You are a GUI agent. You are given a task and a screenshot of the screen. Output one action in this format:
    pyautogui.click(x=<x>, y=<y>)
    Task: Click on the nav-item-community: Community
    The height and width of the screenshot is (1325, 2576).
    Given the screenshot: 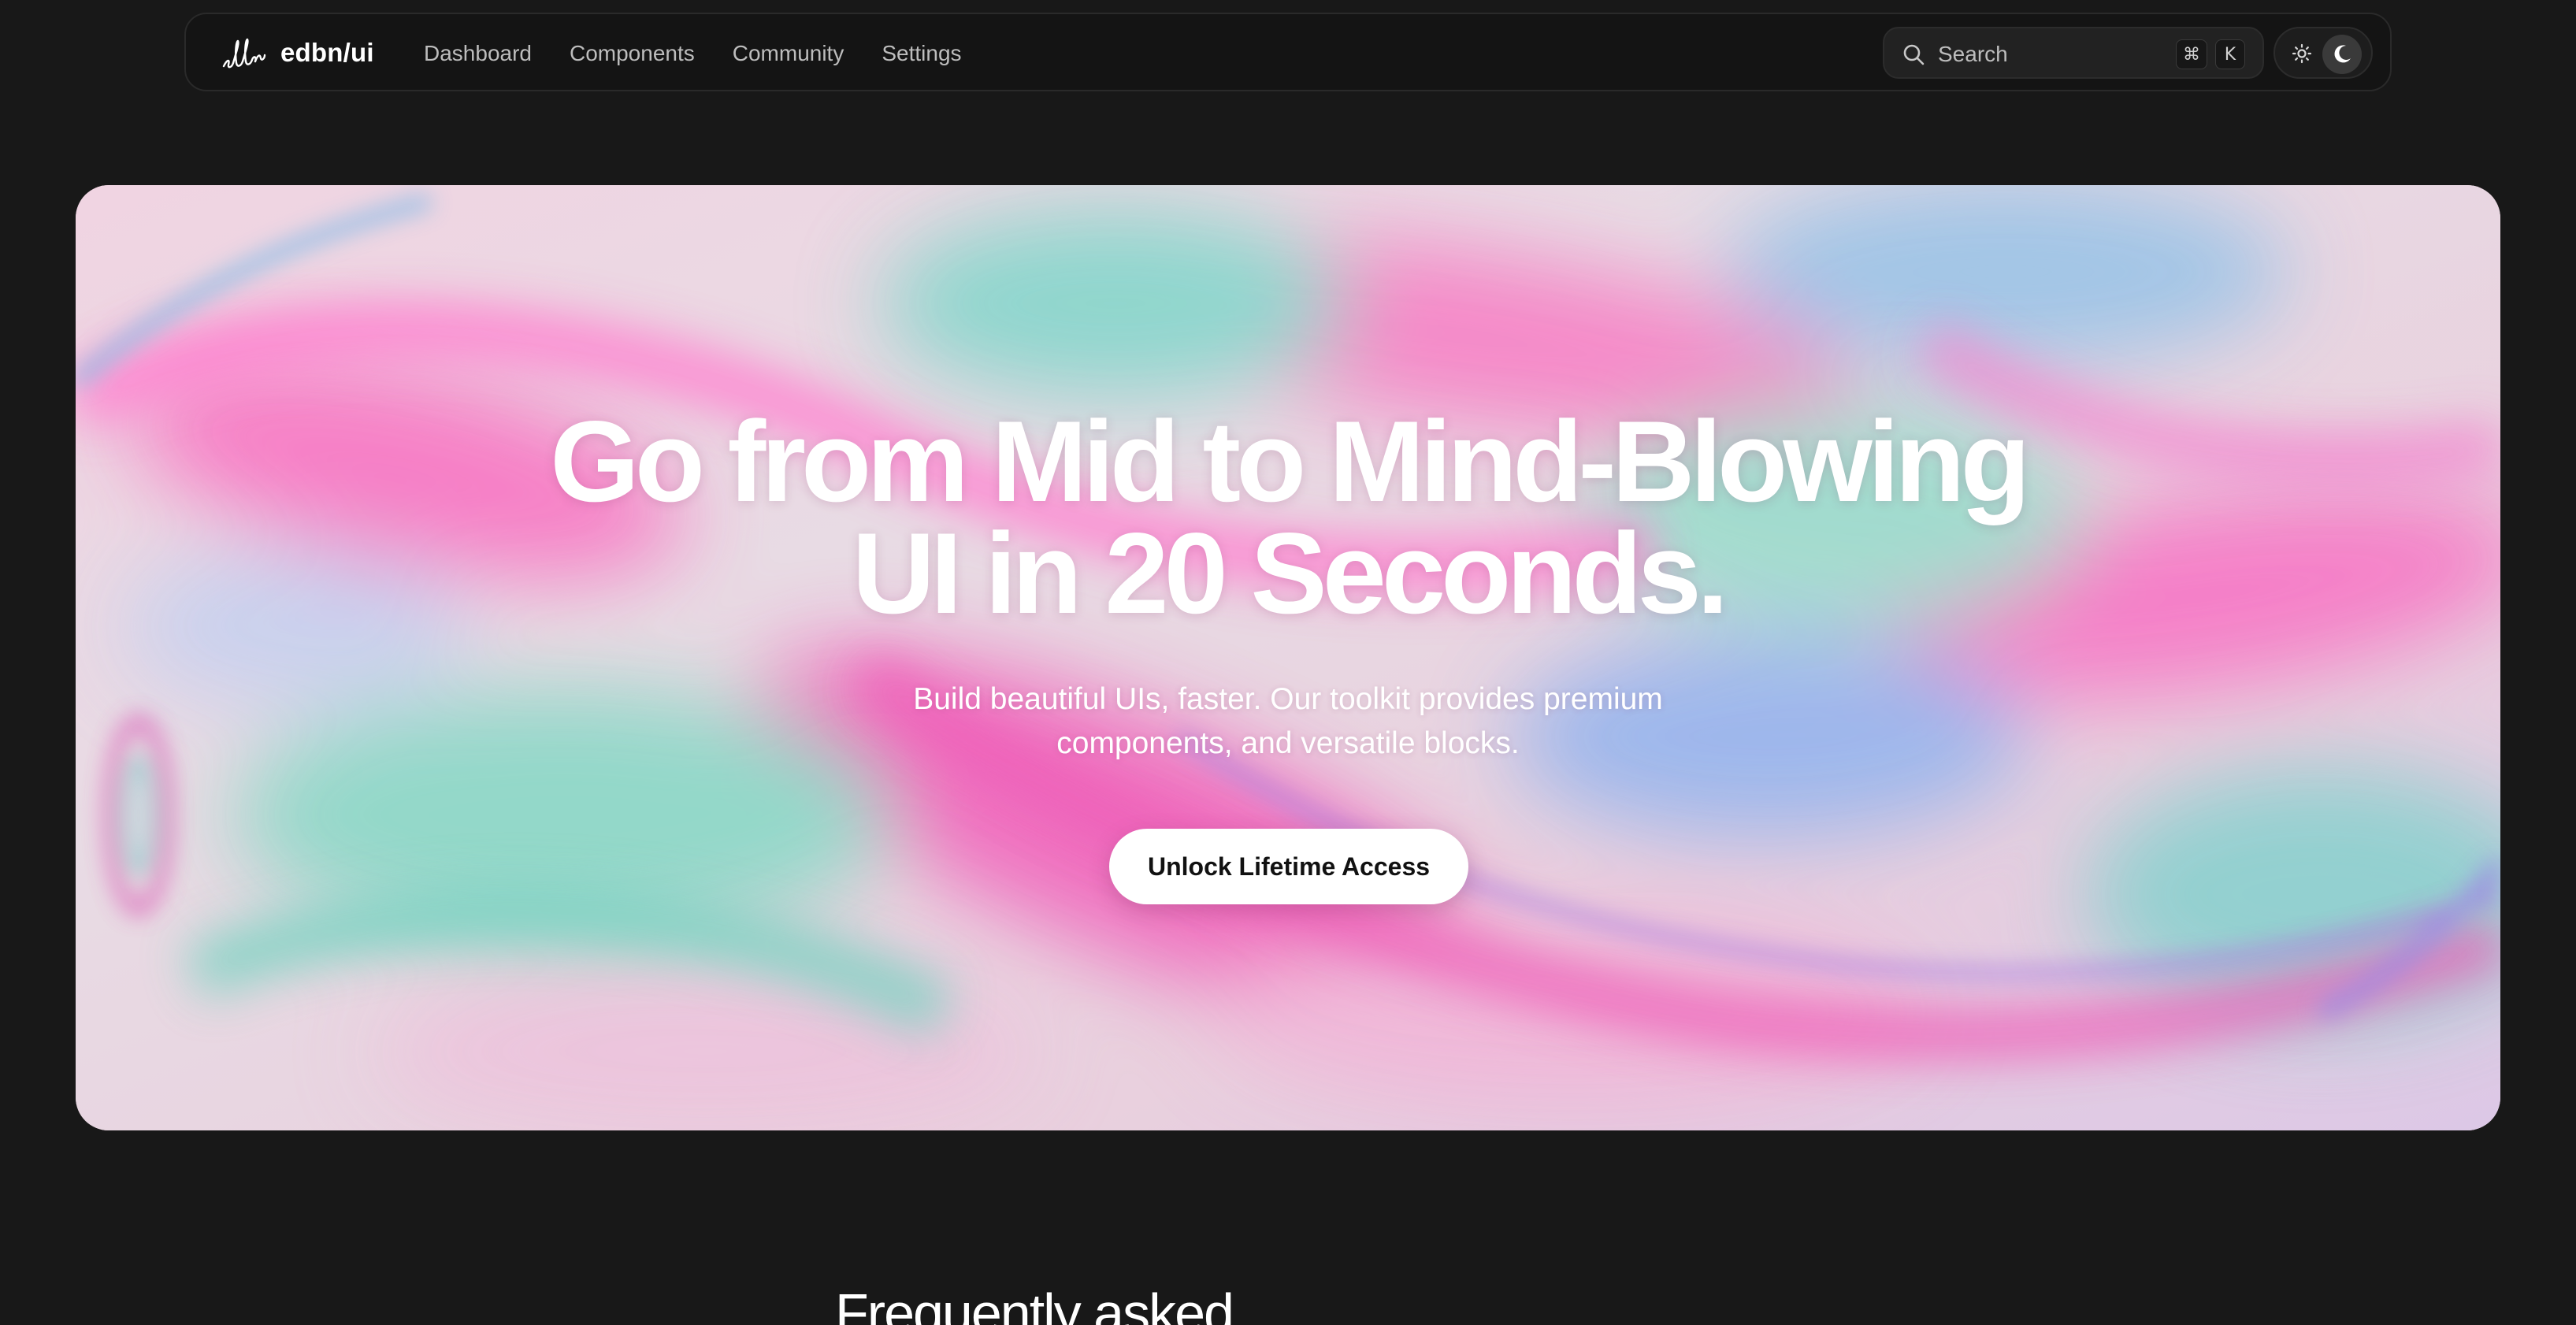 What is the action you would take?
    pyautogui.click(x=788, y=53)
    